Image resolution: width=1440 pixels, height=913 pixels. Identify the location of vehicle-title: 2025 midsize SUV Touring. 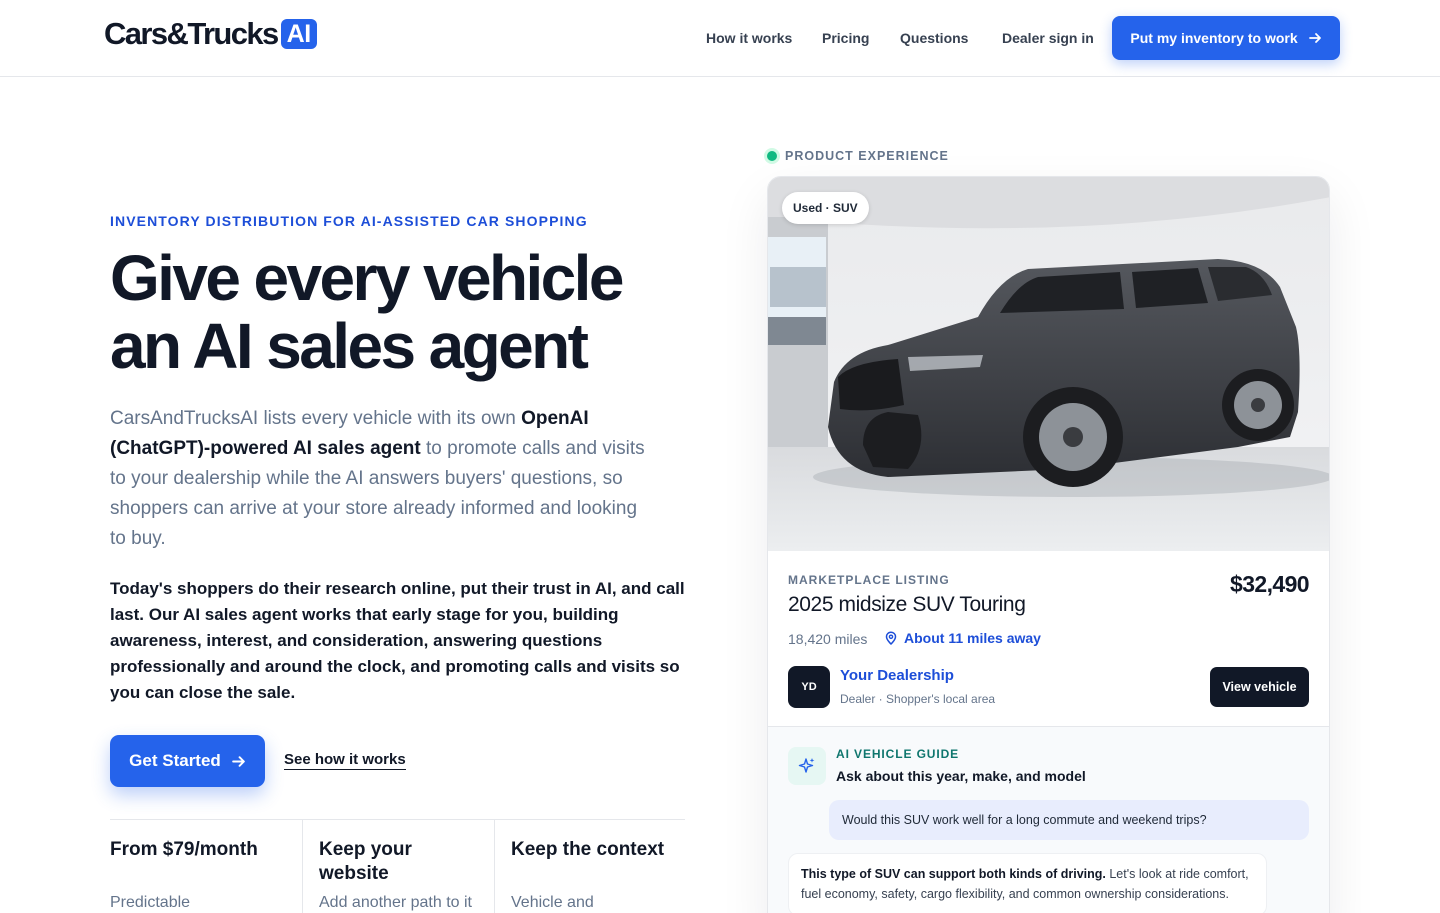
(907, 605).